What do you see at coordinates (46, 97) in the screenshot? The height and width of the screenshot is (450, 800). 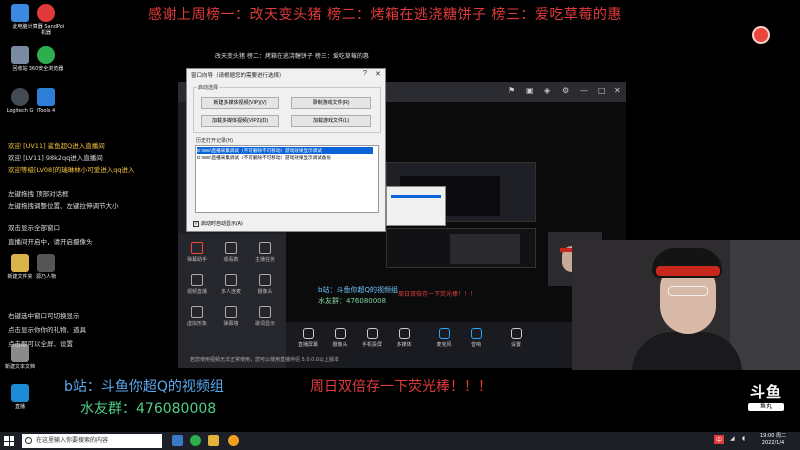 I see `itools-icon` at bounding box center [46, 97].